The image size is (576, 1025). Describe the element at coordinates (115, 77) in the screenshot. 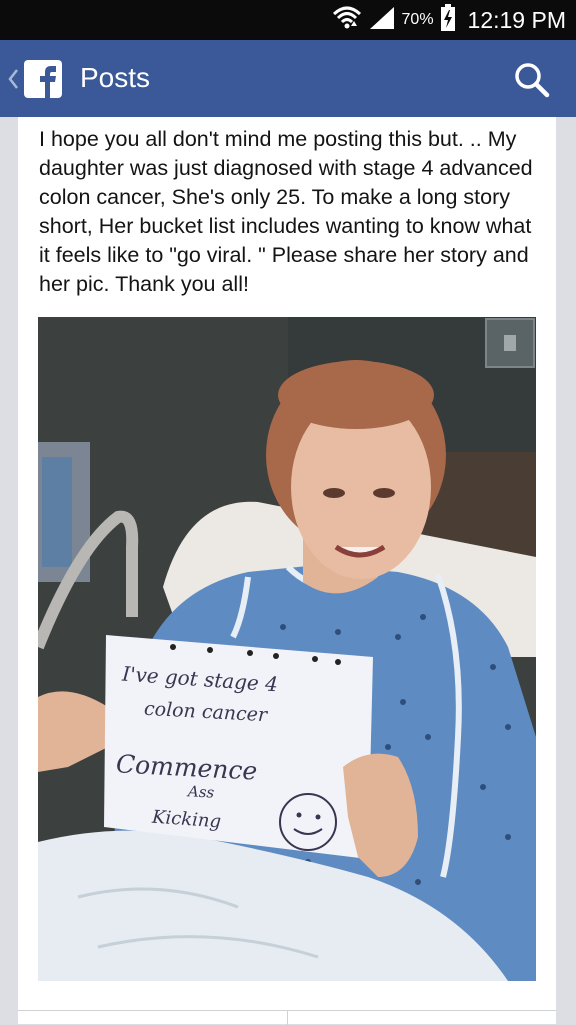

I see `page-title: Posts` at that location.